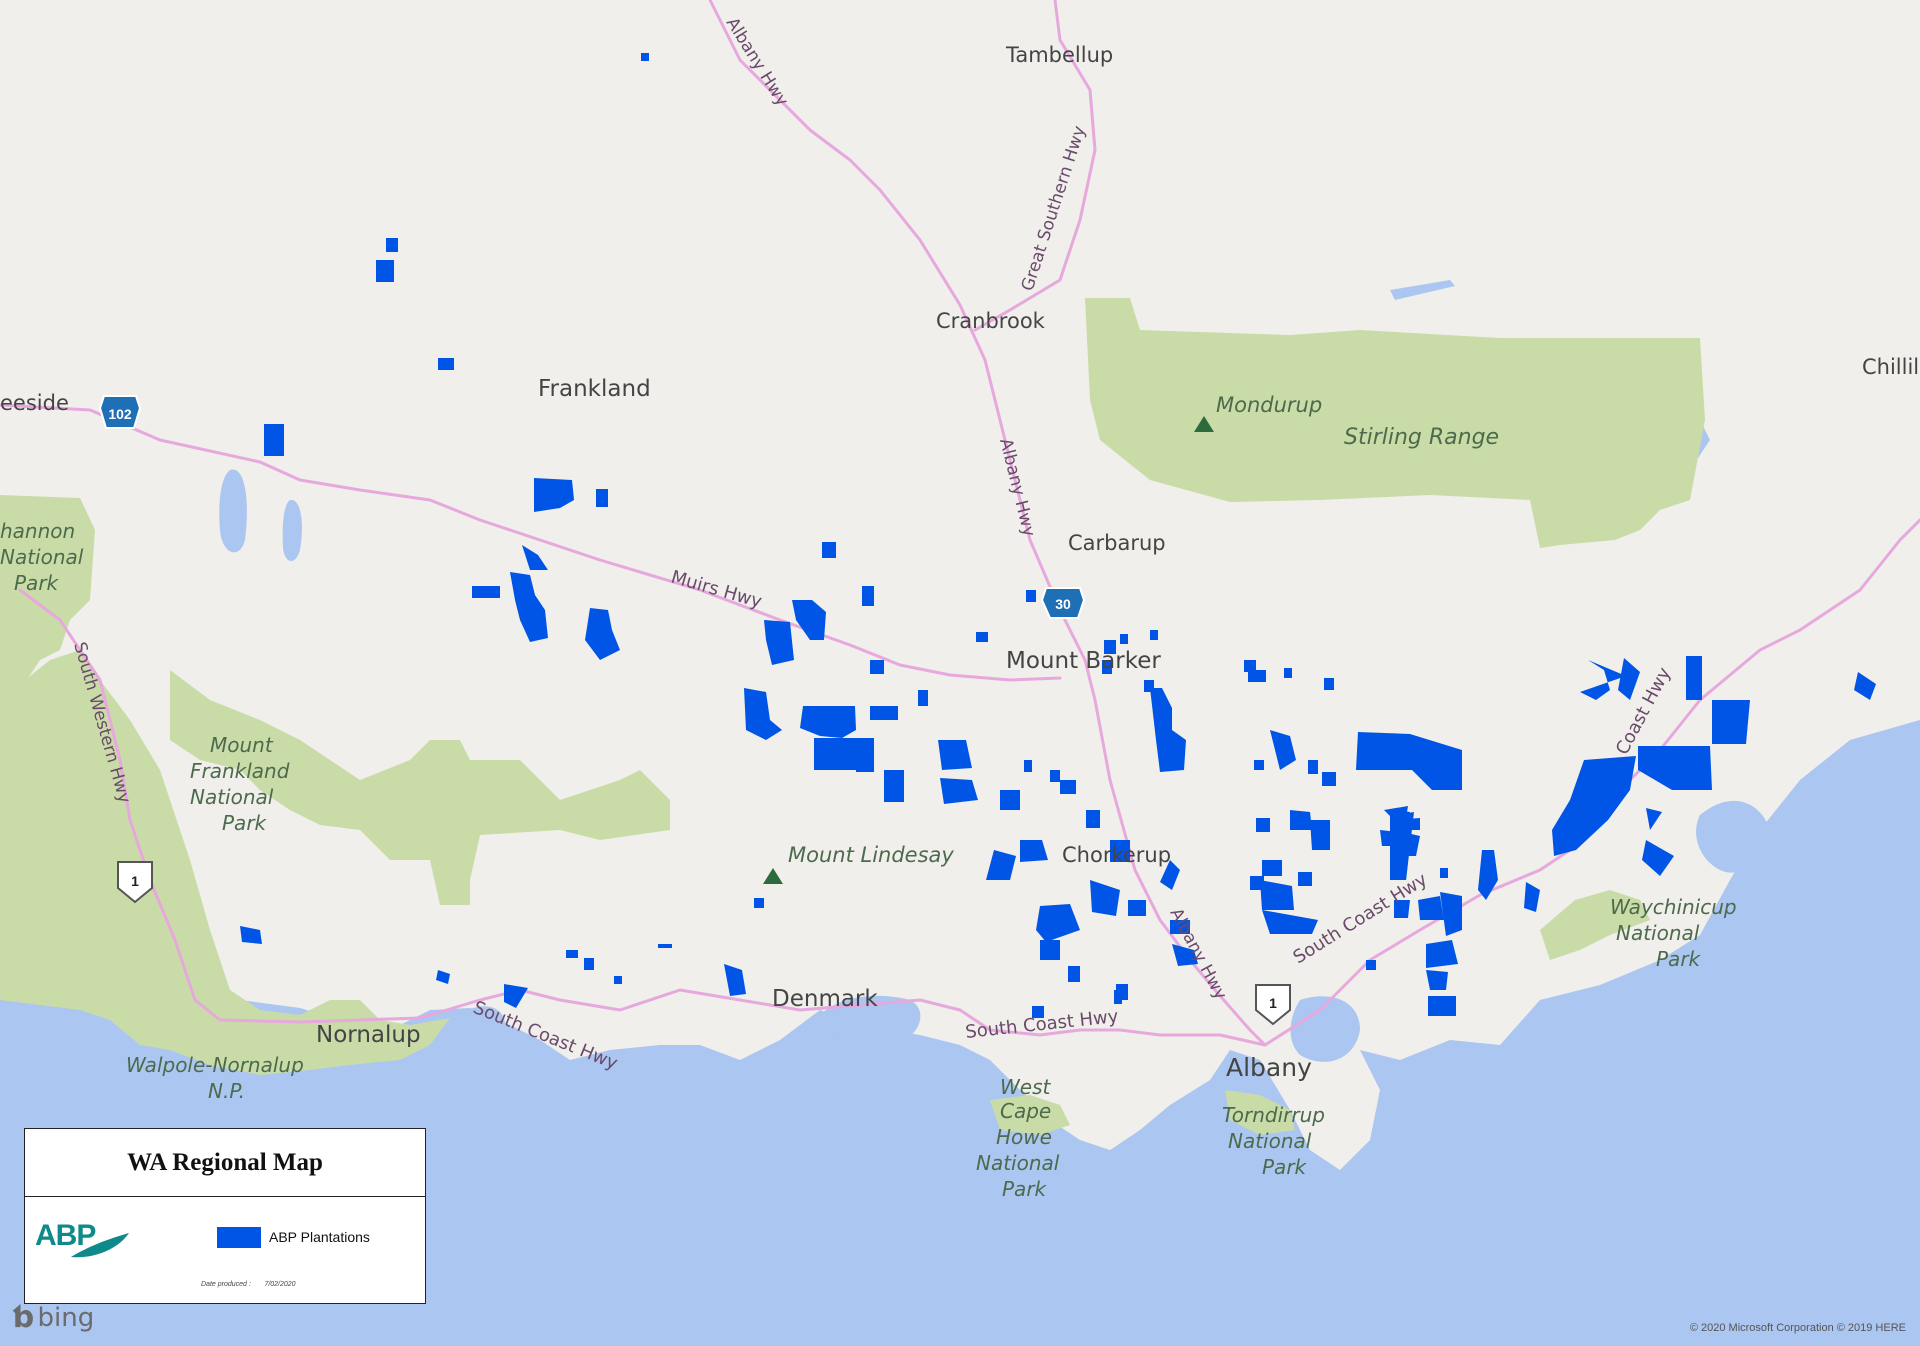  What do you see at coordinates (23, 1317) in the screenshot?
I see `bing-icon: ƅ` at bounding box center [23, 1317].